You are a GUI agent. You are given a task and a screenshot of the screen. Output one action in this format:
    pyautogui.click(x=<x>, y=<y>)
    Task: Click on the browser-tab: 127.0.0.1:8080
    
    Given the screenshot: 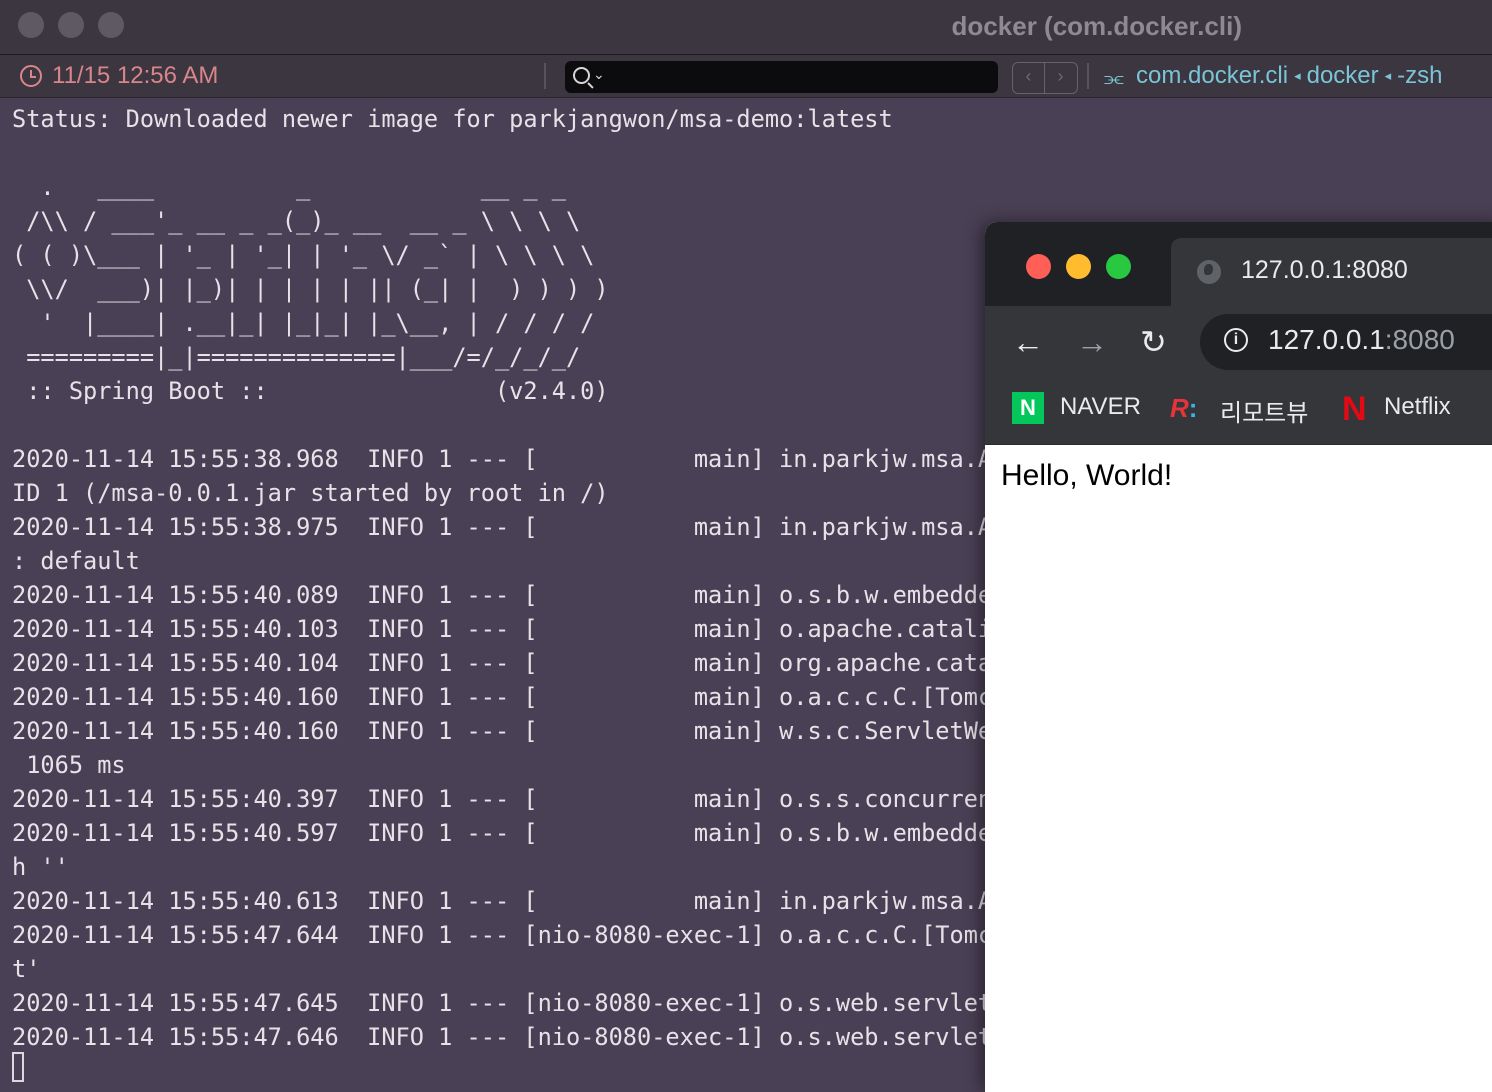 What is the action you would take?
    pyautogui.click(x=1331, y=272)
    